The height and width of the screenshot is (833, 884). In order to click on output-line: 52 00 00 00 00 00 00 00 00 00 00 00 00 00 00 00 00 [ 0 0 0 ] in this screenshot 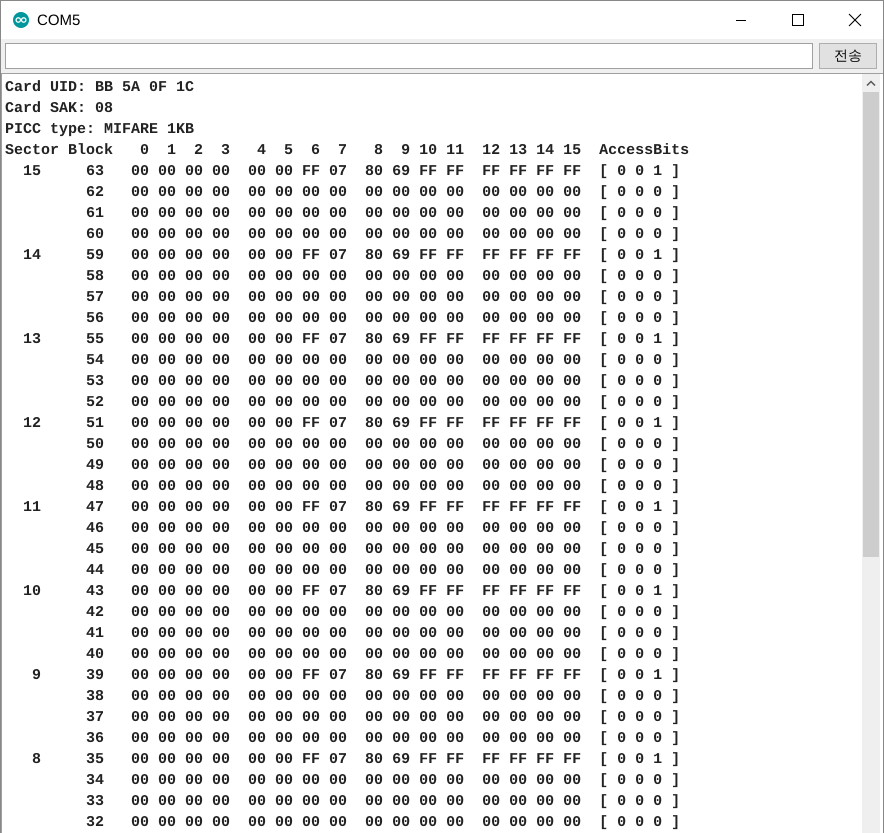, I will do `click(383, 403)`.